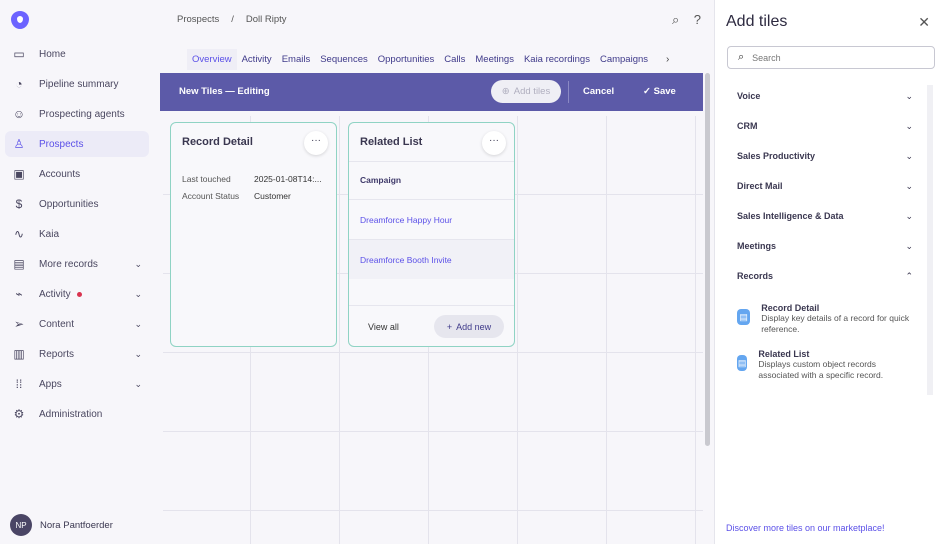 The image size is (944, 544). I want to click on logo-icon, so click(20, 20).